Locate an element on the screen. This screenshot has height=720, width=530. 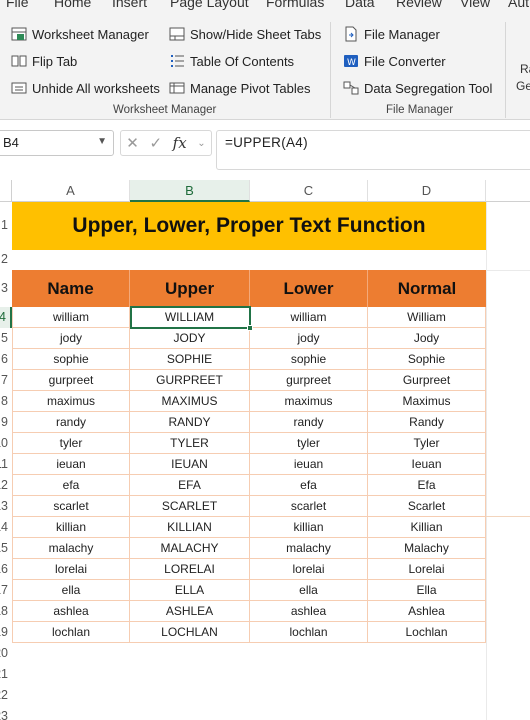
fx-dropdown-icon: ⌄ is located at coordinates (201, 143).